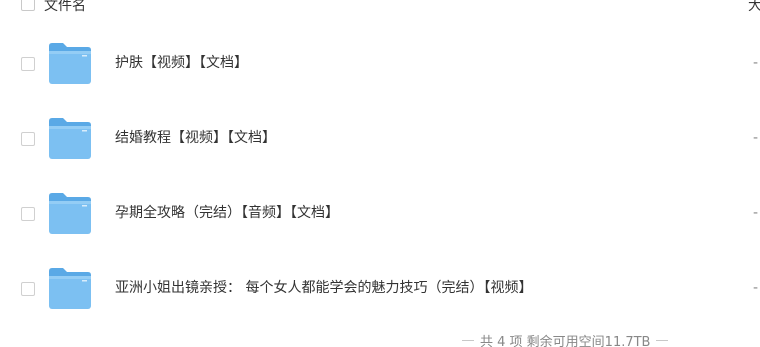 This screenshot has height=347, width=760. What do you see at coordinates (28, 5) in the screenshot?
I see `select-all-checkbox` at bounding box center [28, 5].